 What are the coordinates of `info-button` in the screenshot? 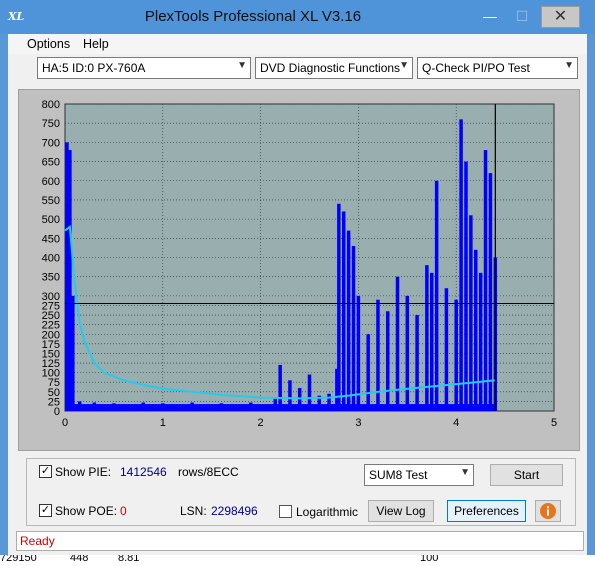 It's located at (548, 511).